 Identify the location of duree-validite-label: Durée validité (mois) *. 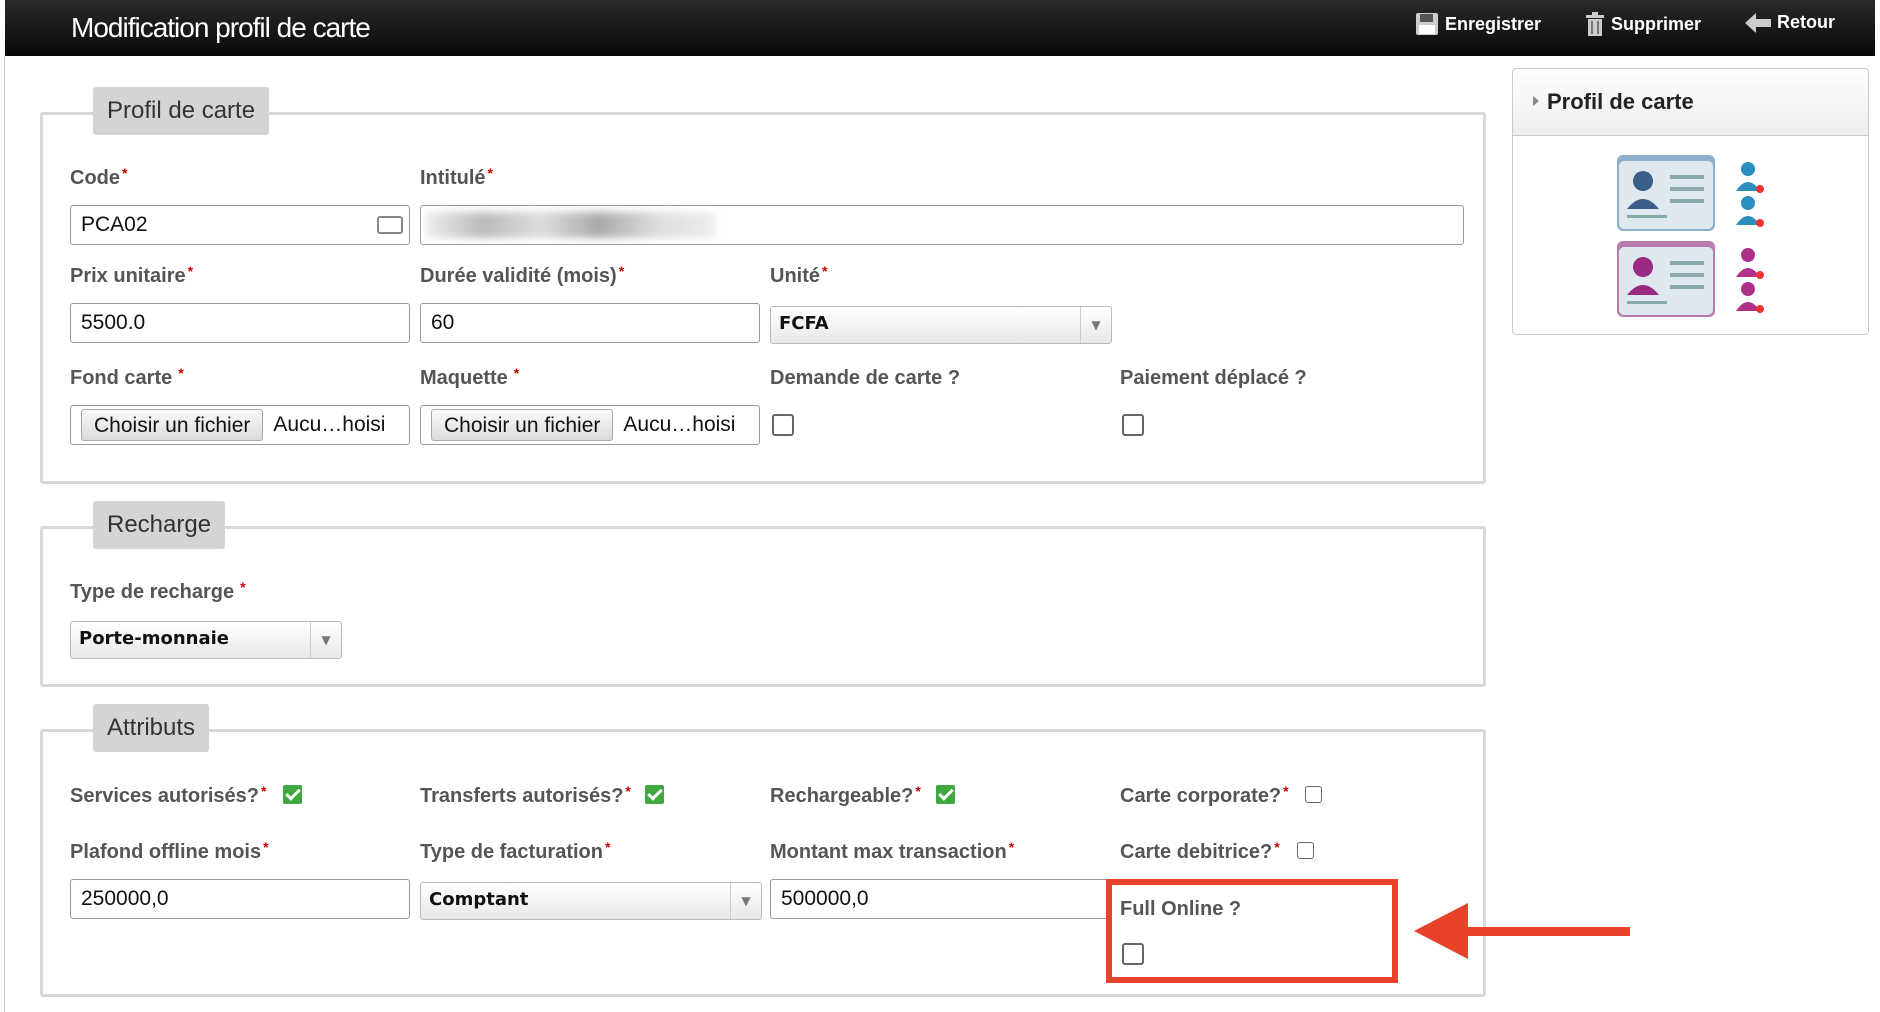
(522, 275).